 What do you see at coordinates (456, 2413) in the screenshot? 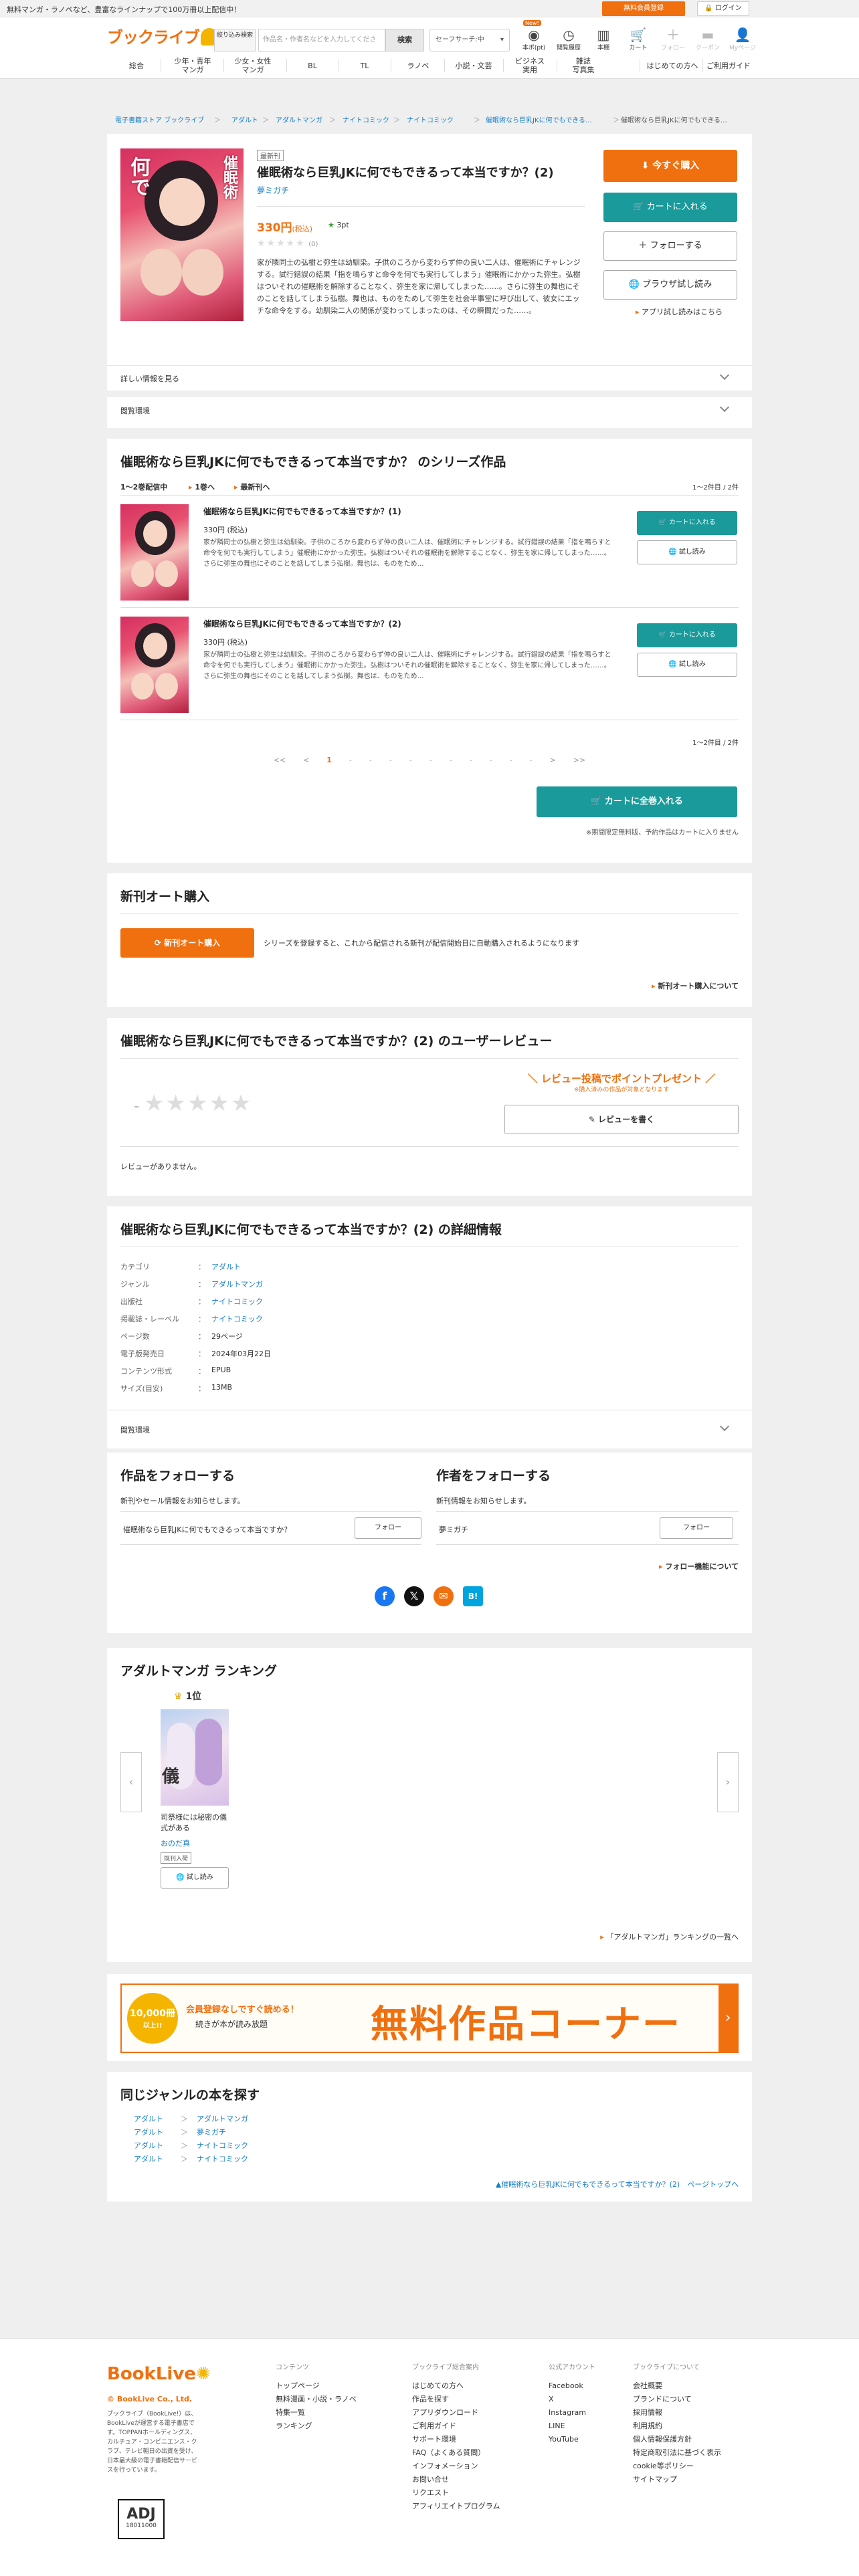
I see `footer-link: アプリダウンロード` at bounding box center [456, 2413].